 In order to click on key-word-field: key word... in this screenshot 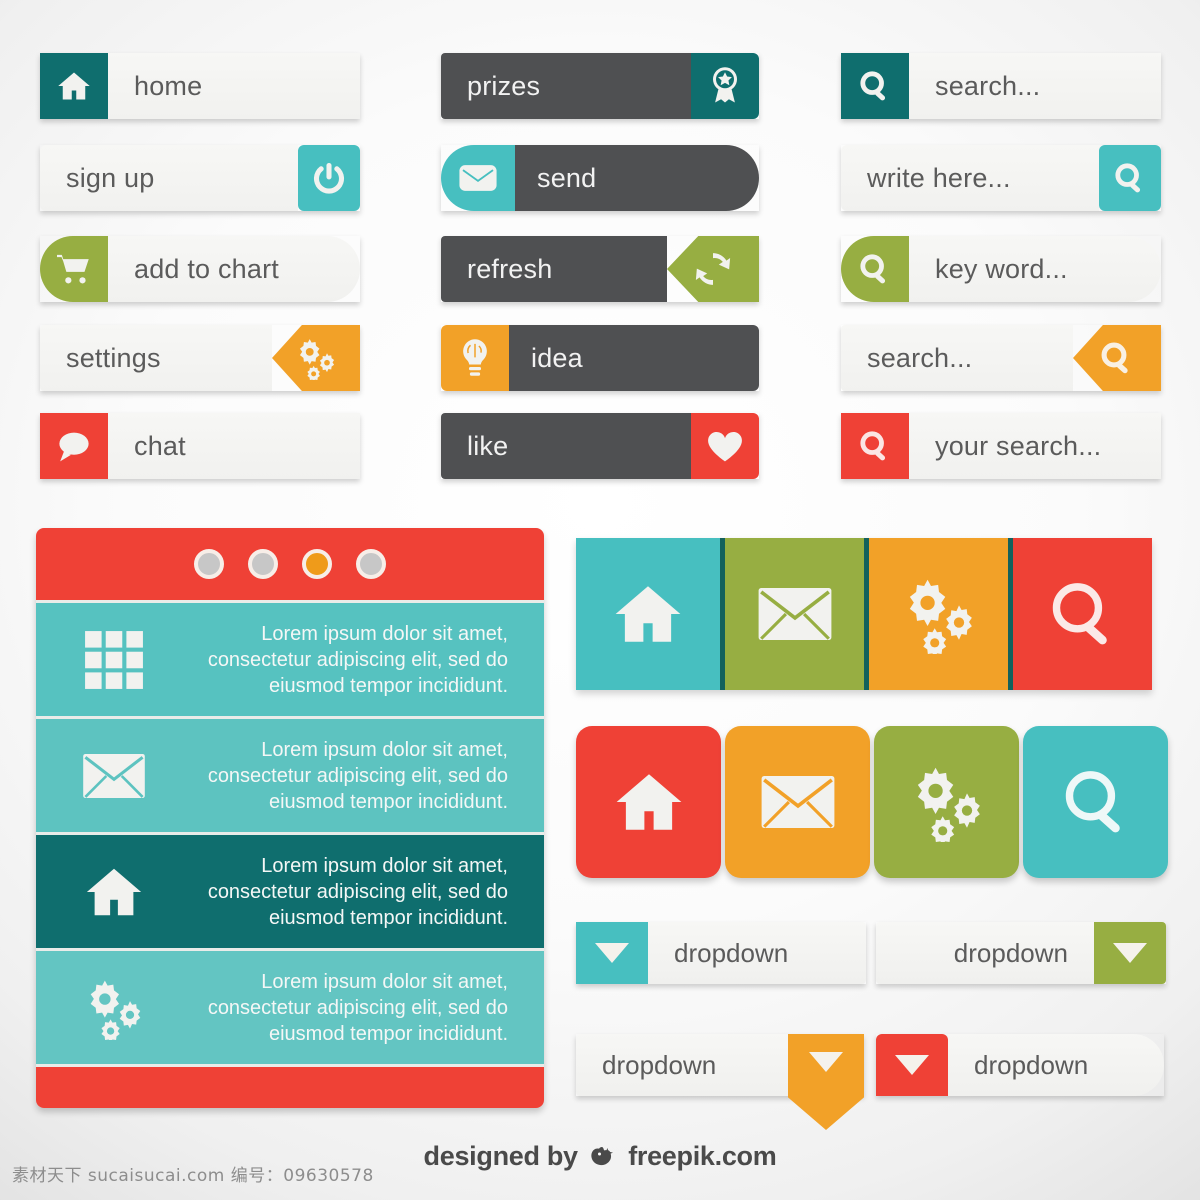, I will do `click(1001, 269)`.